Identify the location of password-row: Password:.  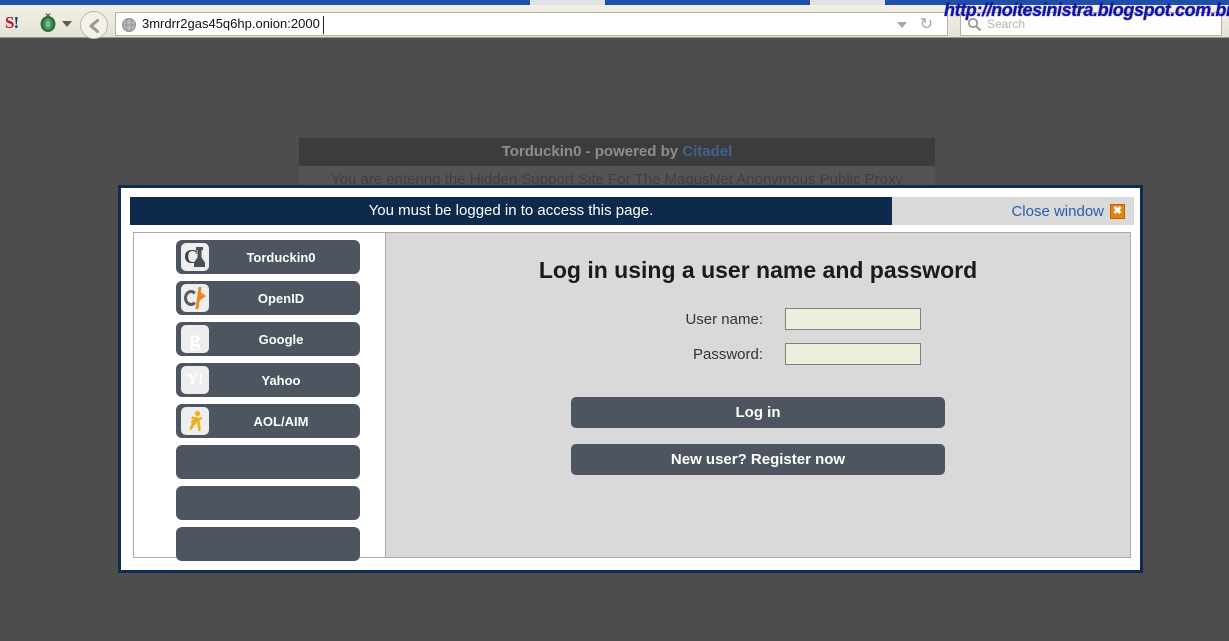
(758, 354).